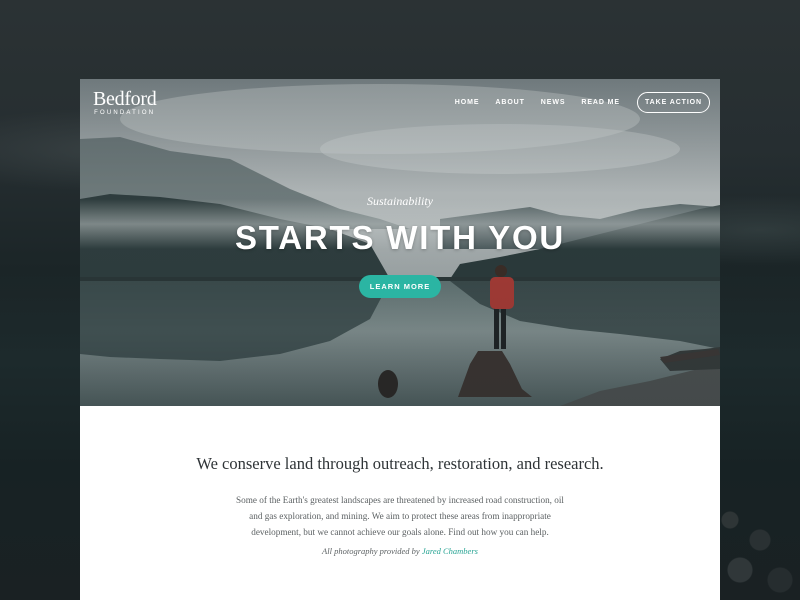 The image size is (800, 600). I want to click on logo-name: Bedford, so click(125, 99).